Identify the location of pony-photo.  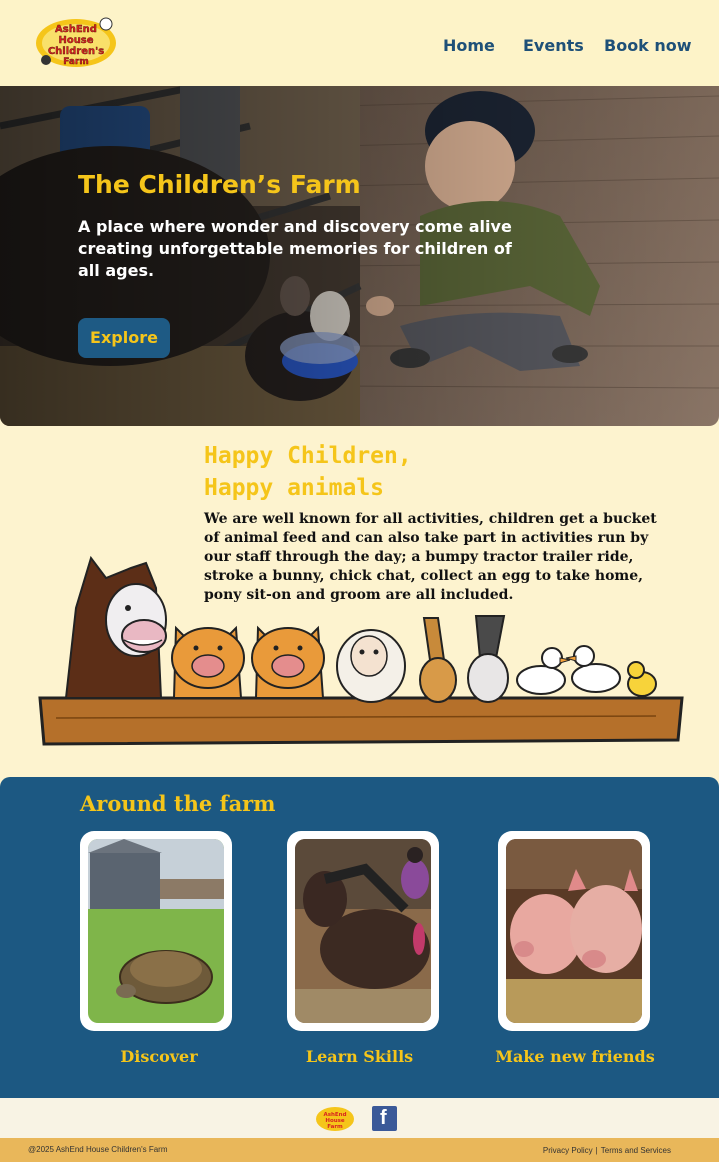
(363, 931).